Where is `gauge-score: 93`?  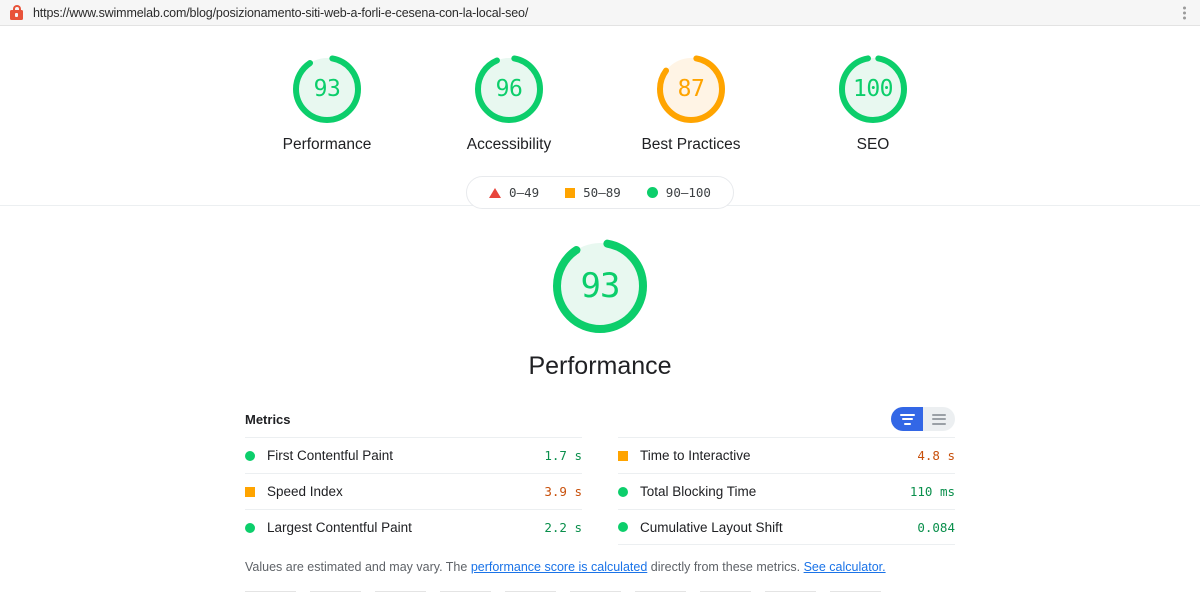 gauge-score: 93 is located at coordinates (327, 89).